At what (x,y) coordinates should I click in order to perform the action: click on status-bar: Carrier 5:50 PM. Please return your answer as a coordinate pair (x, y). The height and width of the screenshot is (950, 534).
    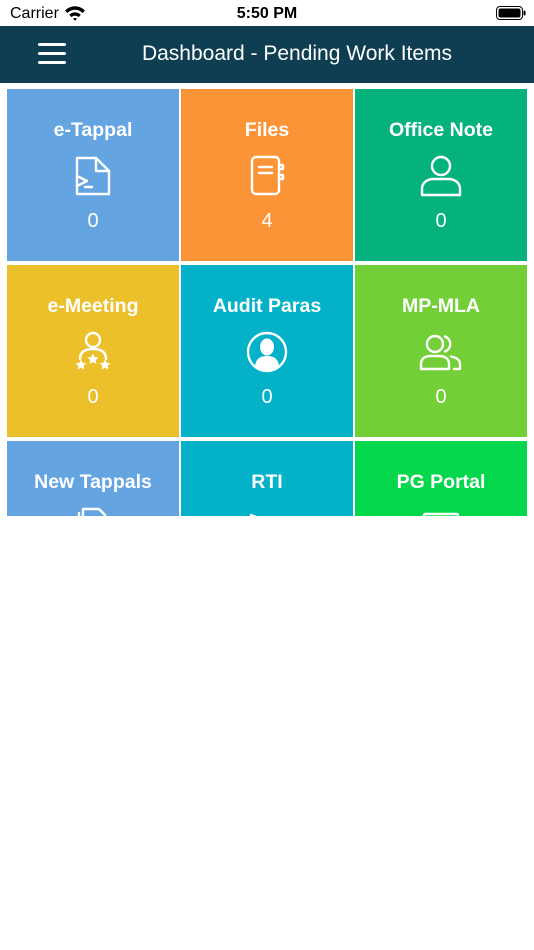
    Looking at the image, I should click on (267, 13).